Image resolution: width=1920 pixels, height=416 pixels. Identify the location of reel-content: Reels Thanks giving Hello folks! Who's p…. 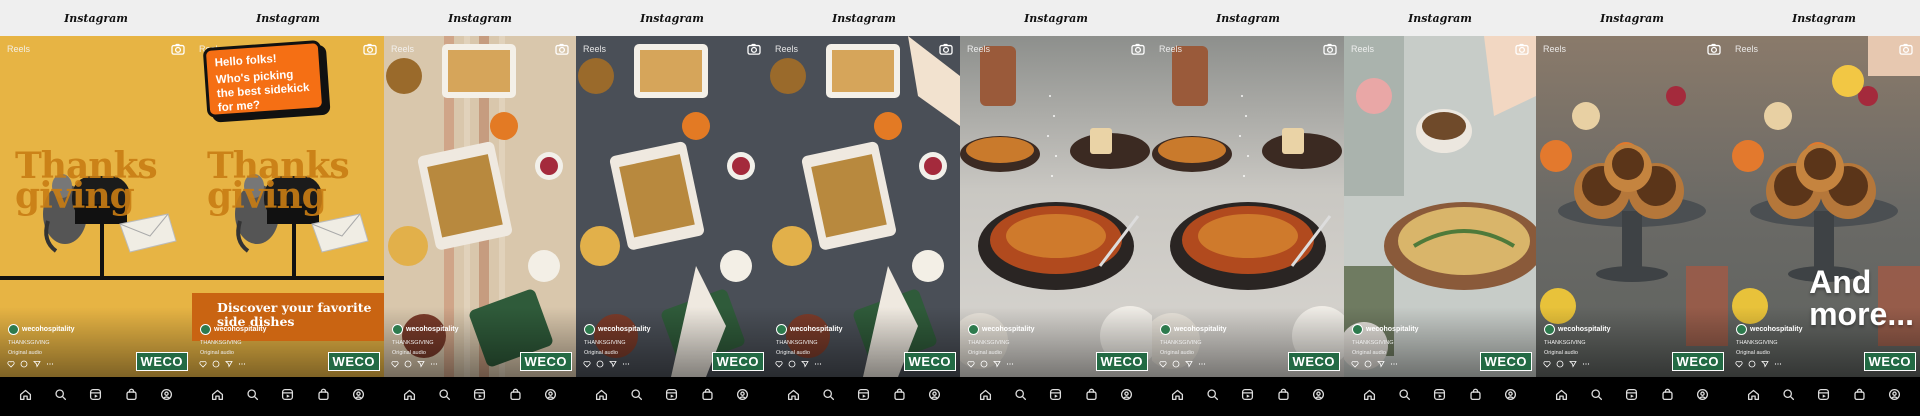
(288, 206).